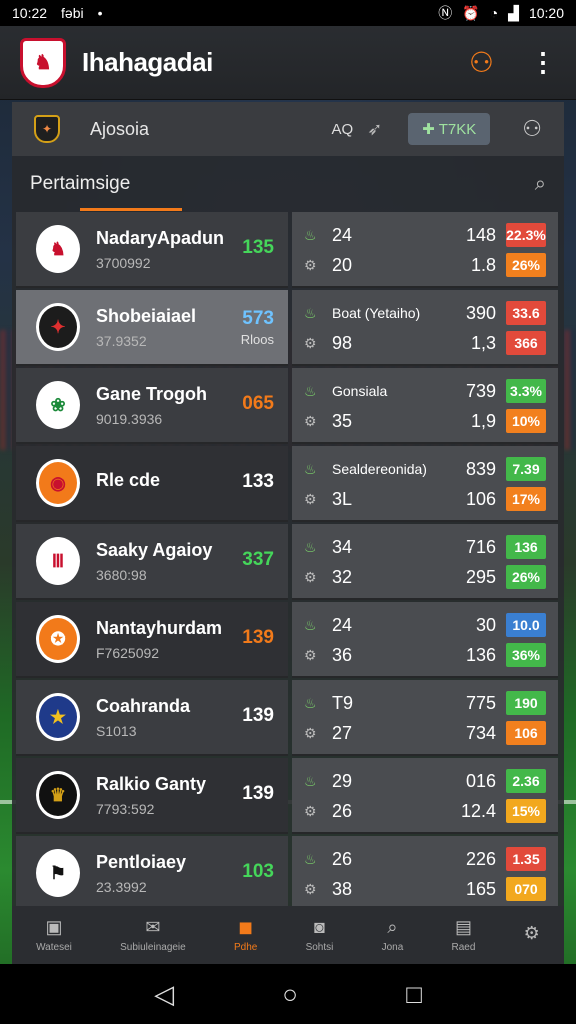  I want to click on team-cell: ♛ Ralkio Ganty 7793:592 139, so click(152, 796).